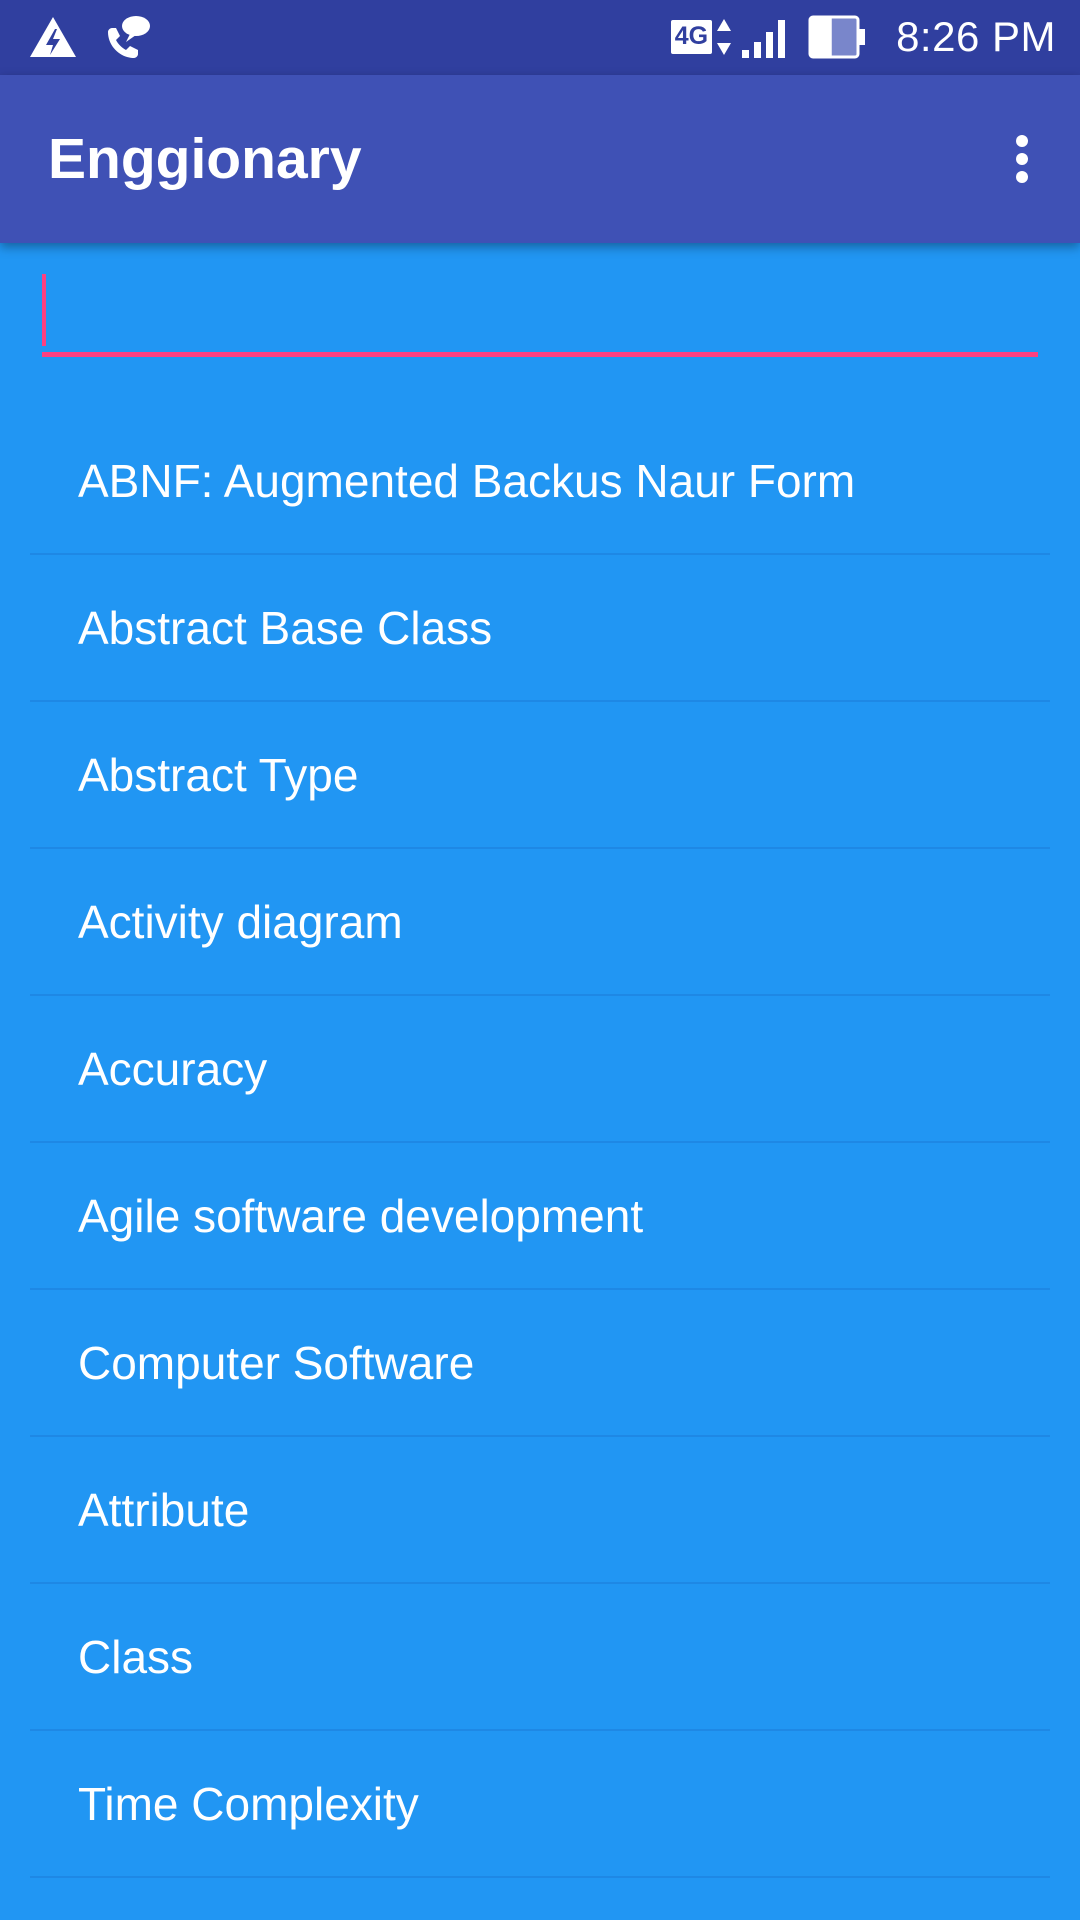 The width and height of the screenshot is (1080, 1920). I want to click on battery-icon, so click(837, 37).